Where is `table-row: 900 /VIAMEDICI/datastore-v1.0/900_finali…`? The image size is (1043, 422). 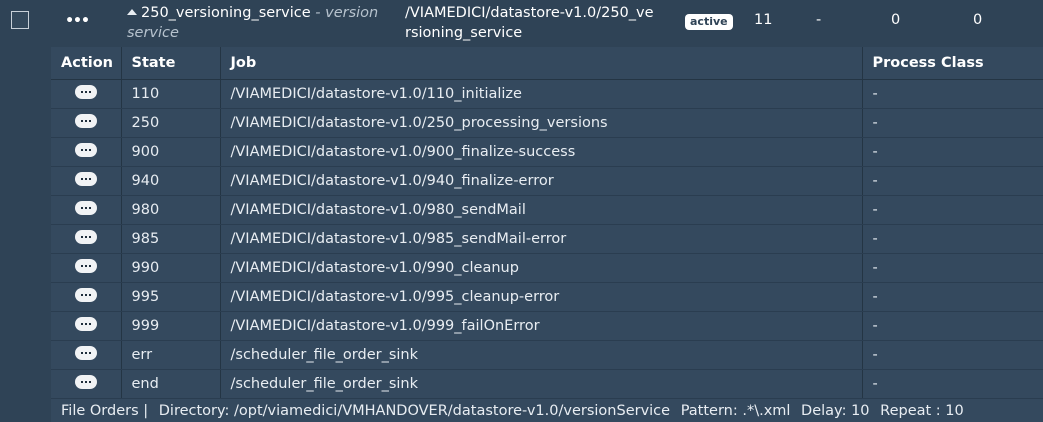
table-row: 900 /VIAMEDICI/datastore-v1.0/900_finali… is located at coordinates (547, 152).